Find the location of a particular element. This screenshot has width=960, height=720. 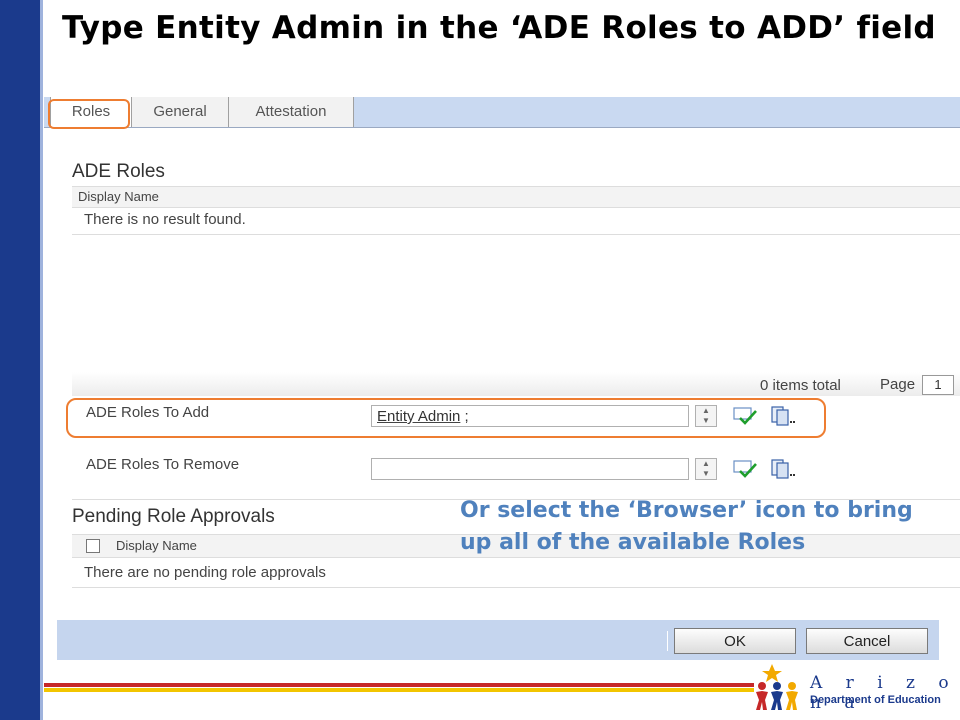

left-accent-bar is located at coordinates (20, 360).